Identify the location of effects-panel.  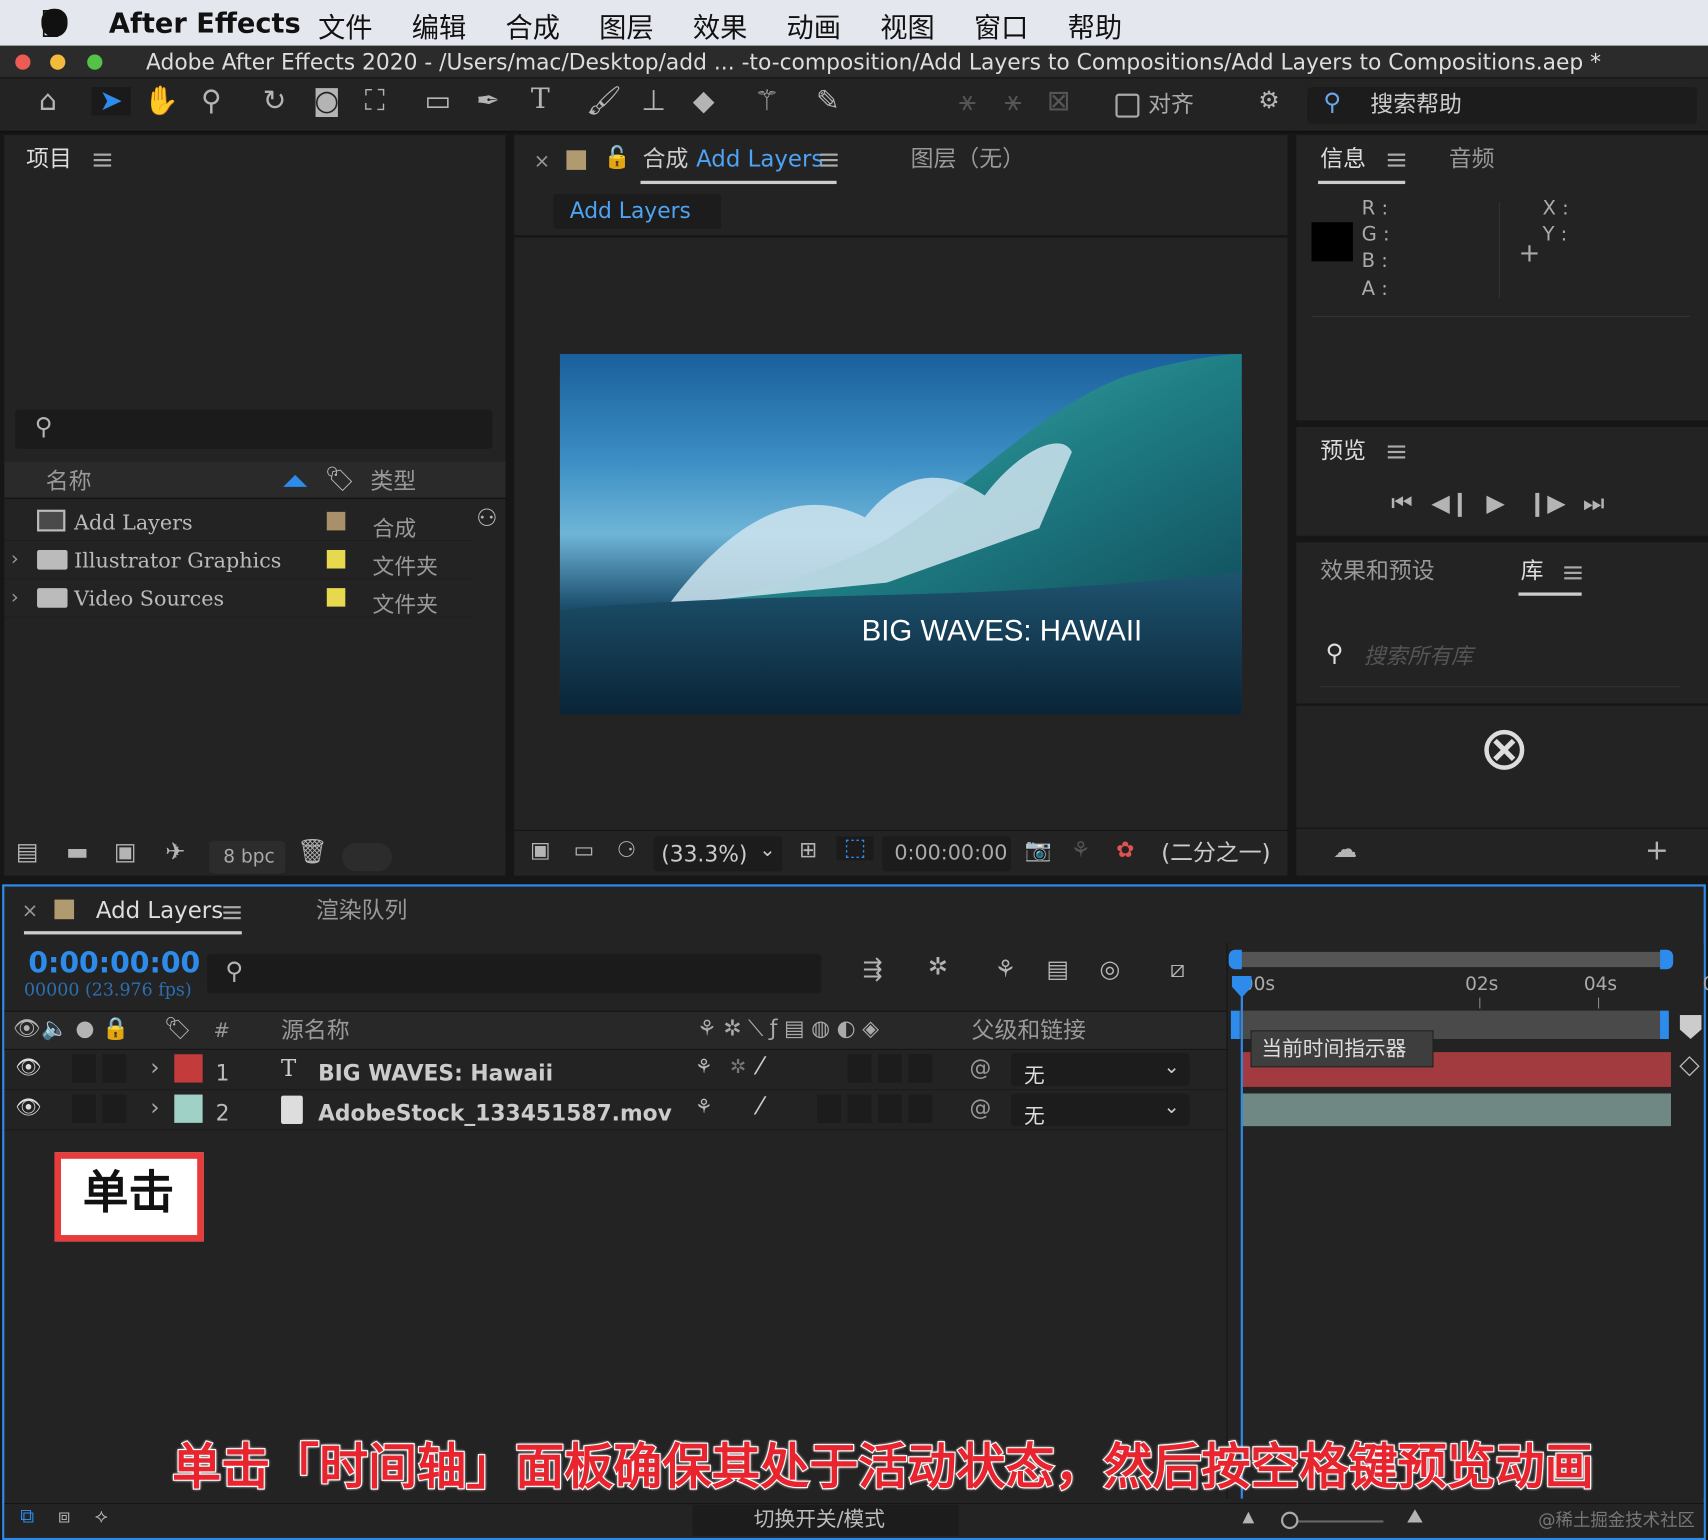
(1502, 709).